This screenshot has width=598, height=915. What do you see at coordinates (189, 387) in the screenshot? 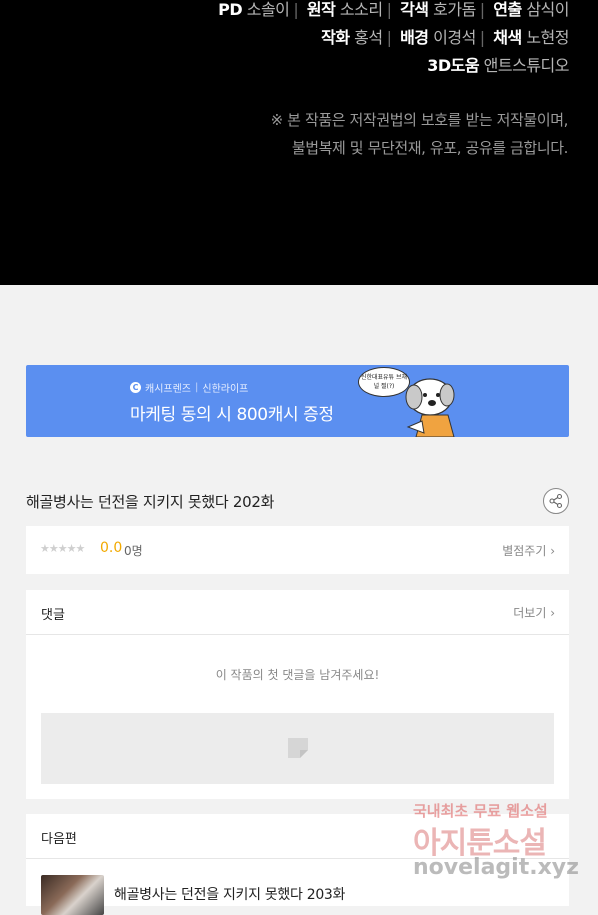
I see `banner-brand: C 캐시프렌즈 | 신한라이프` at bounding box center [189, 387].